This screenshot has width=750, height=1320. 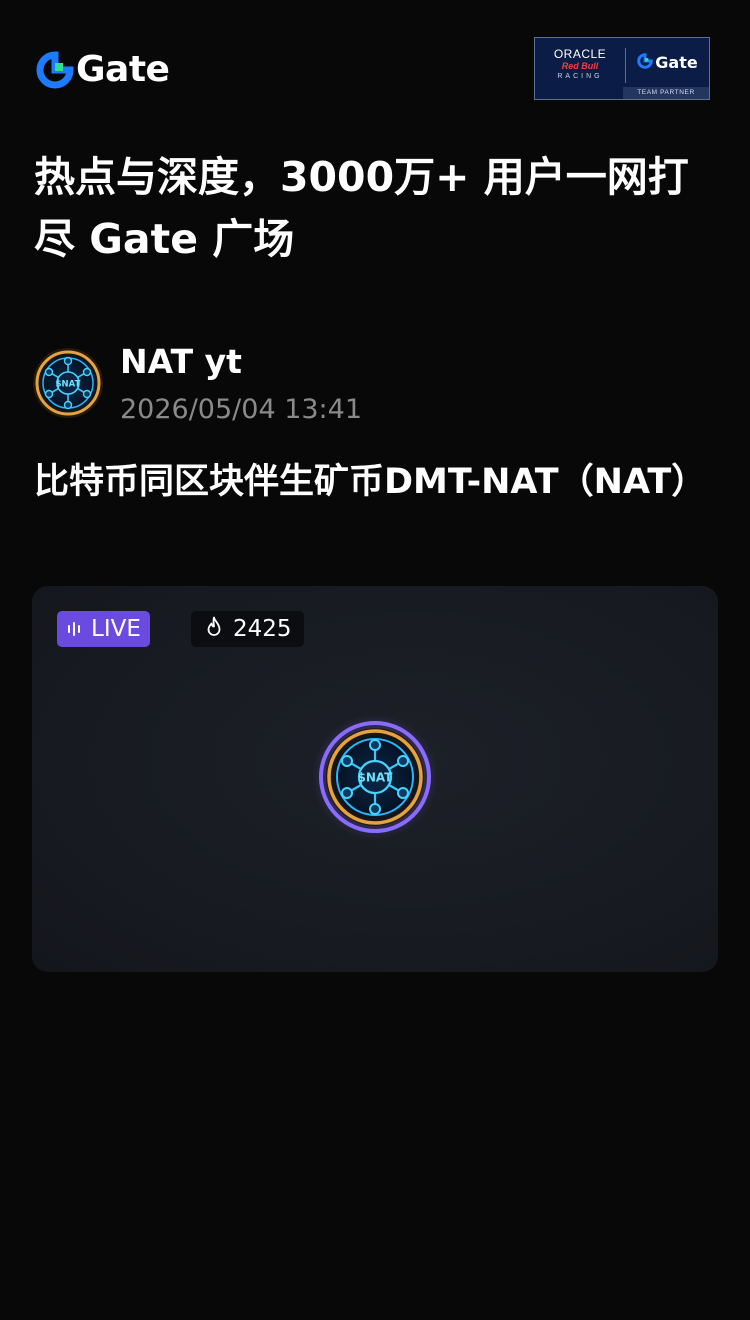 I want to click on avatar-token-label: $NAT, so click(x=68, y=385).